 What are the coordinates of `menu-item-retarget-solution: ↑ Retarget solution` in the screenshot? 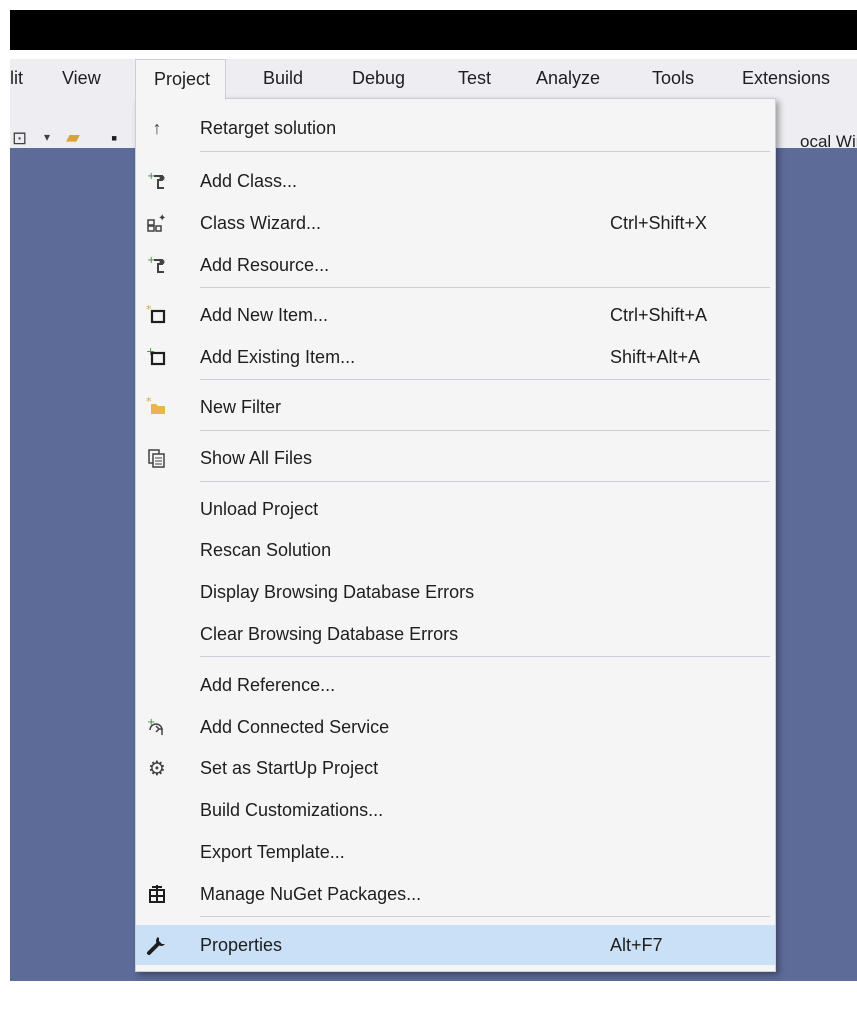 It's located at (455, 128).